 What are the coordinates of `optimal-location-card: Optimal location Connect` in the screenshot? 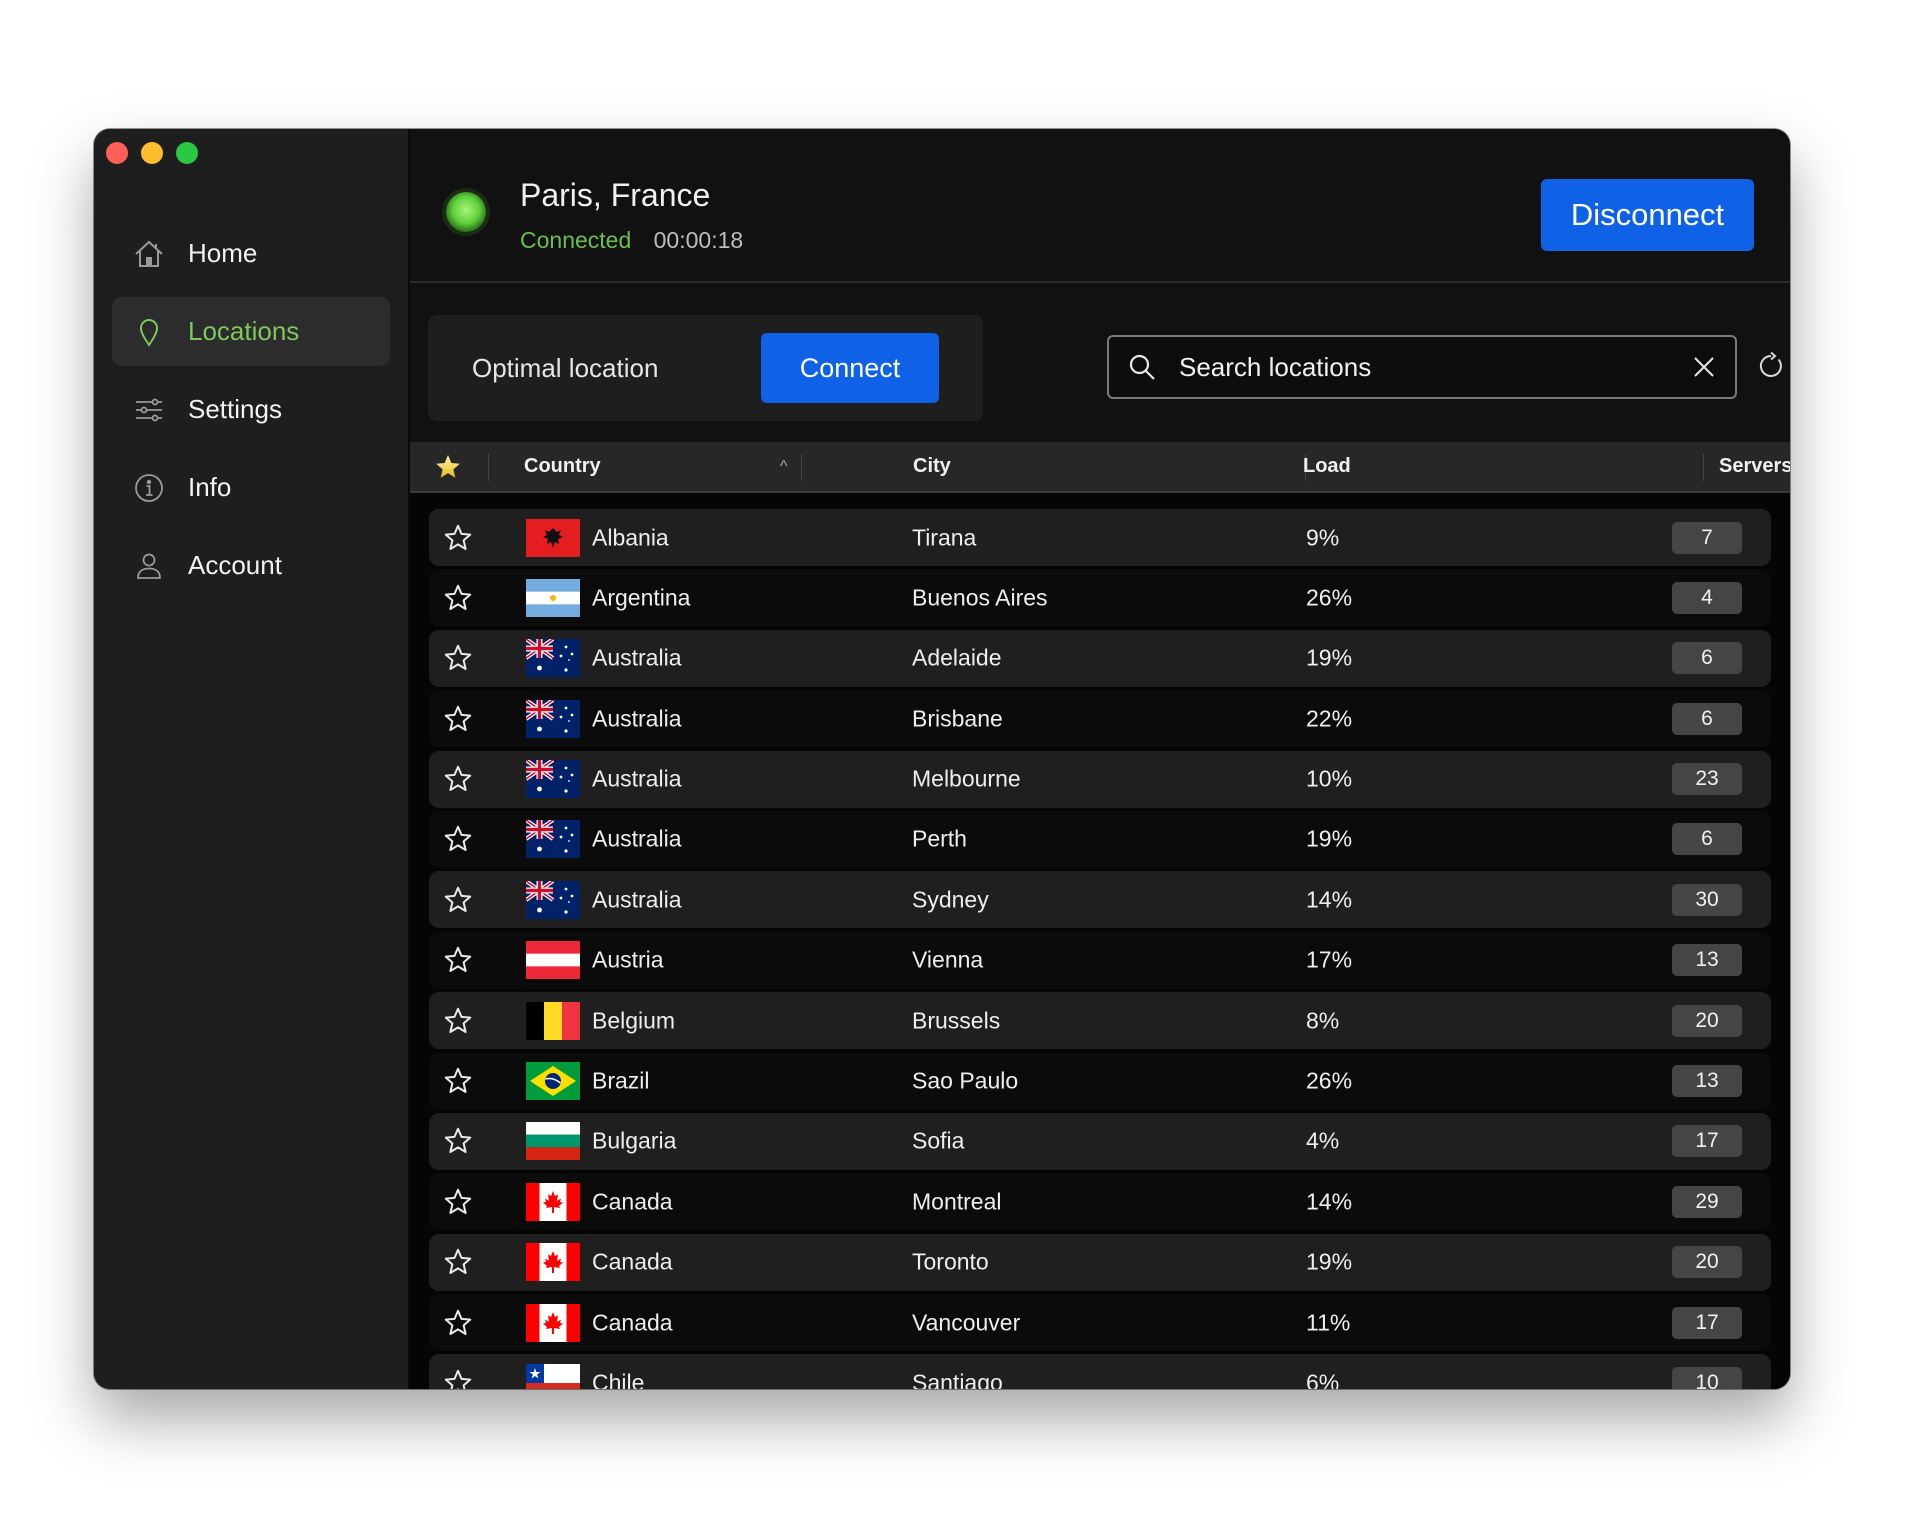 It's located at (705, 368).